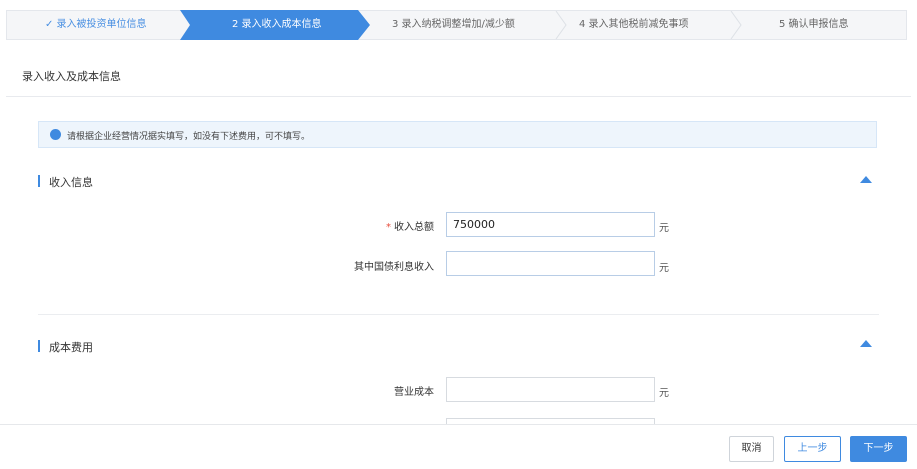  I want to click on treasury-interest-input, so click(550, 263).